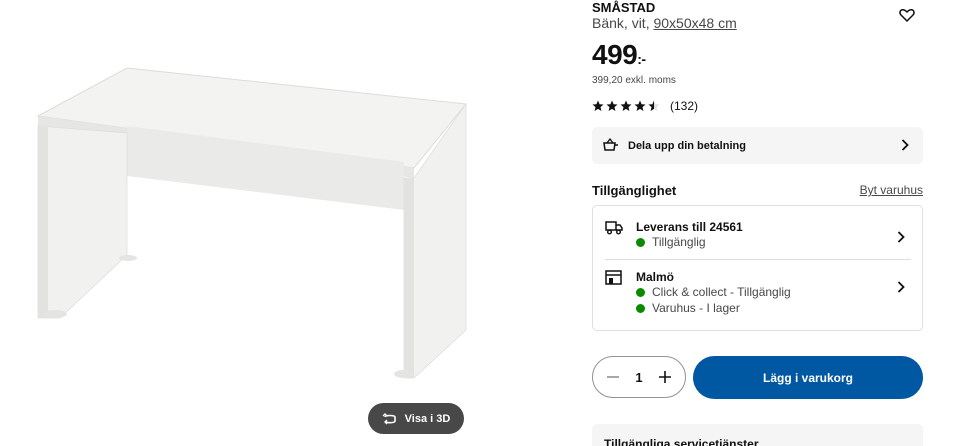 The image size is (960, 446). Describe the element at coordinates (613, 277) in the screenshot. I see `store-icon` at that location.